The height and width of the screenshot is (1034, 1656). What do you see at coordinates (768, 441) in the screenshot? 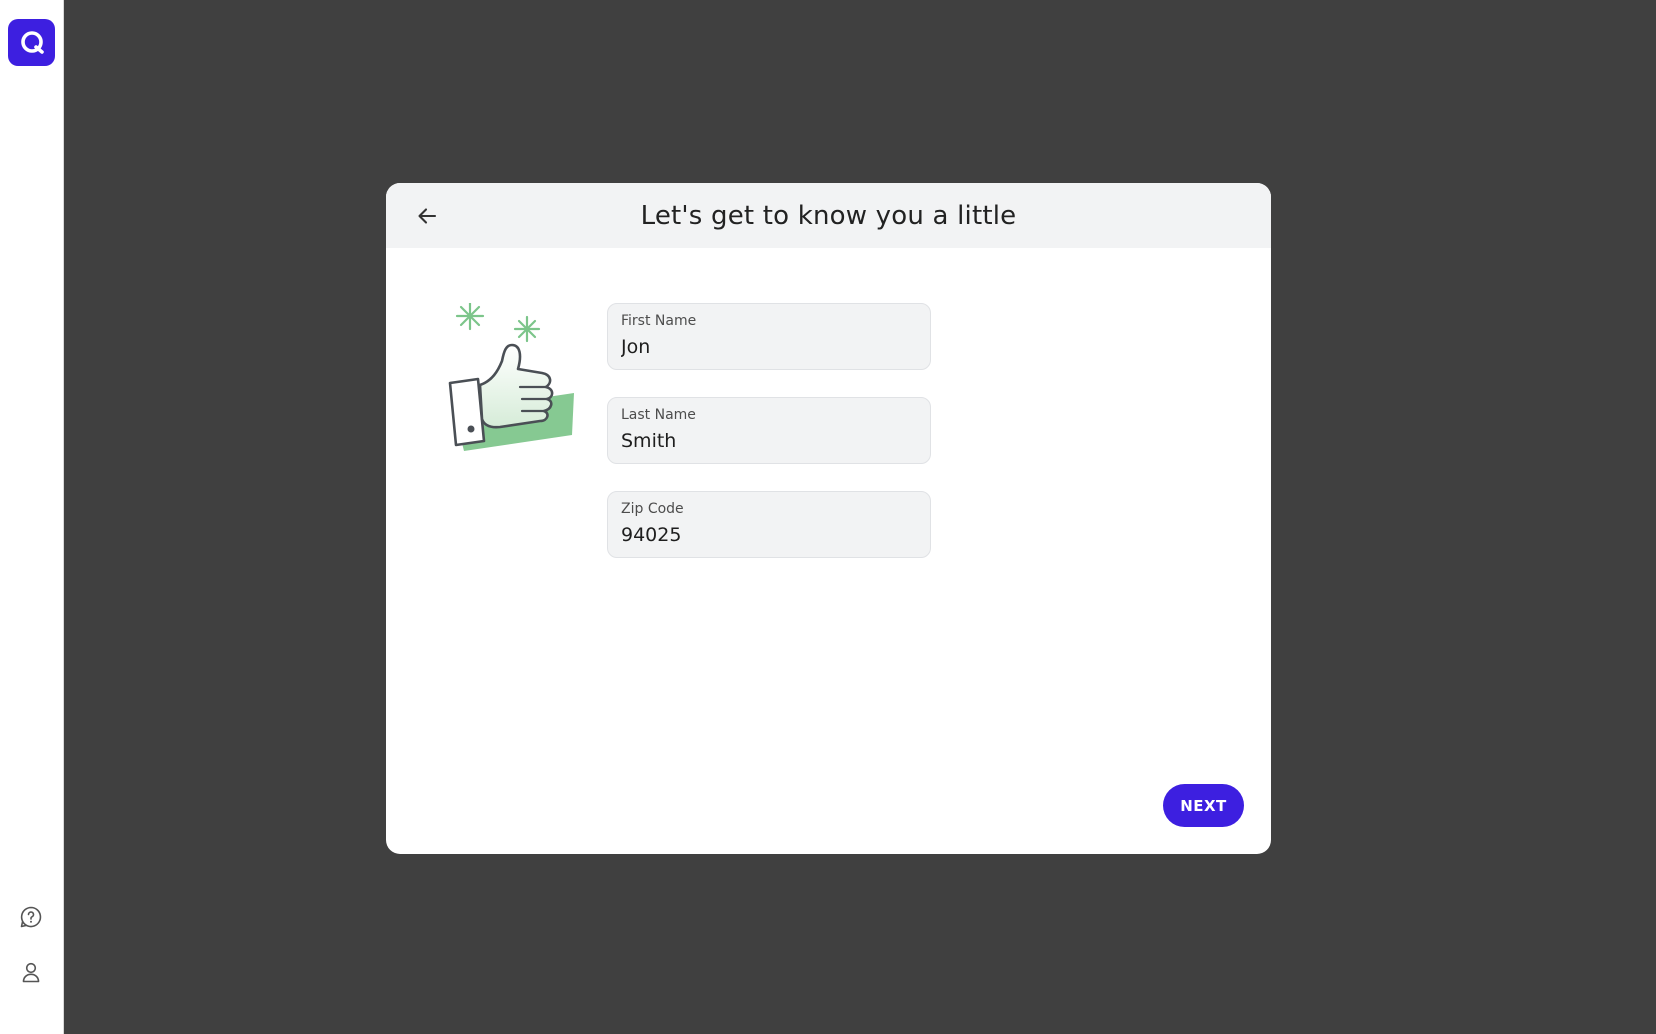
I see `last-name-input` at bounding box center [768, 441].